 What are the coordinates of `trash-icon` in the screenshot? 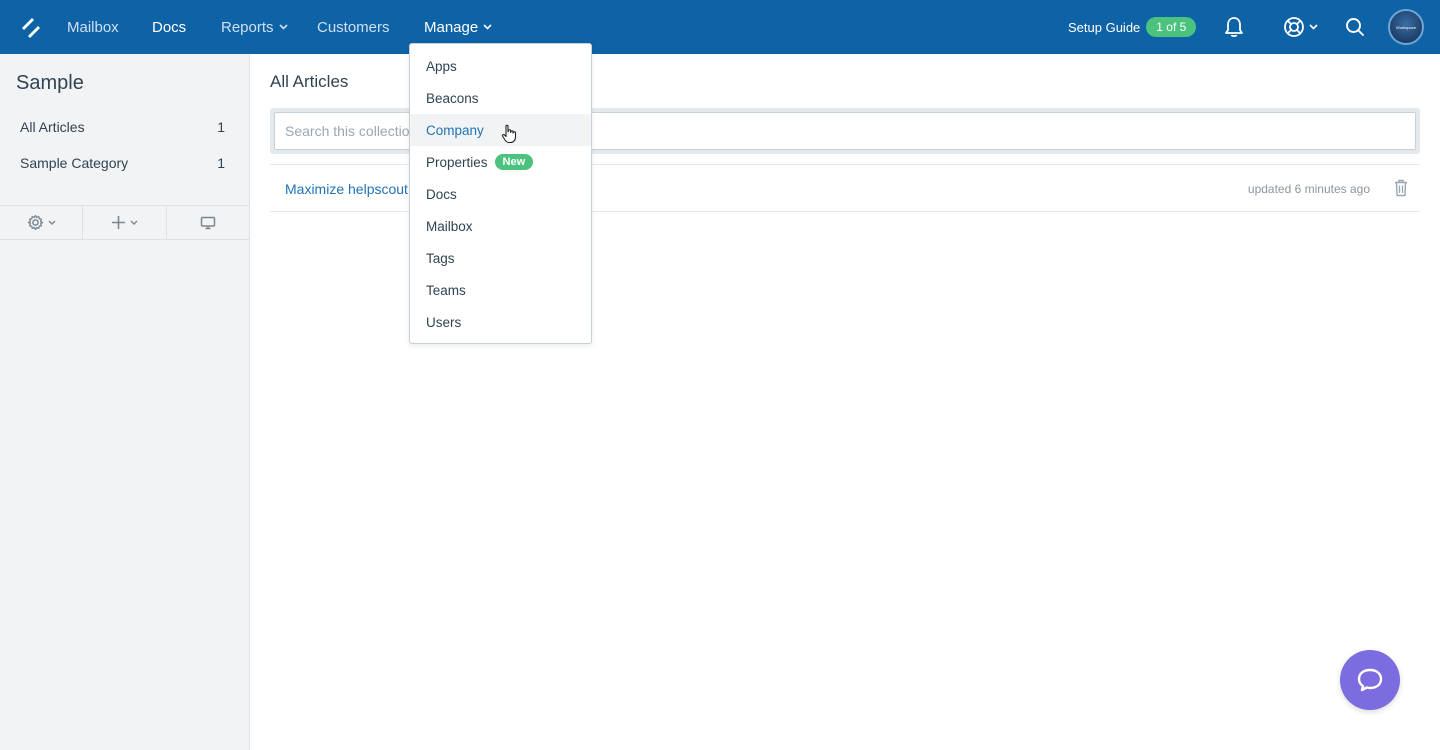 It's located at (1401, 188).